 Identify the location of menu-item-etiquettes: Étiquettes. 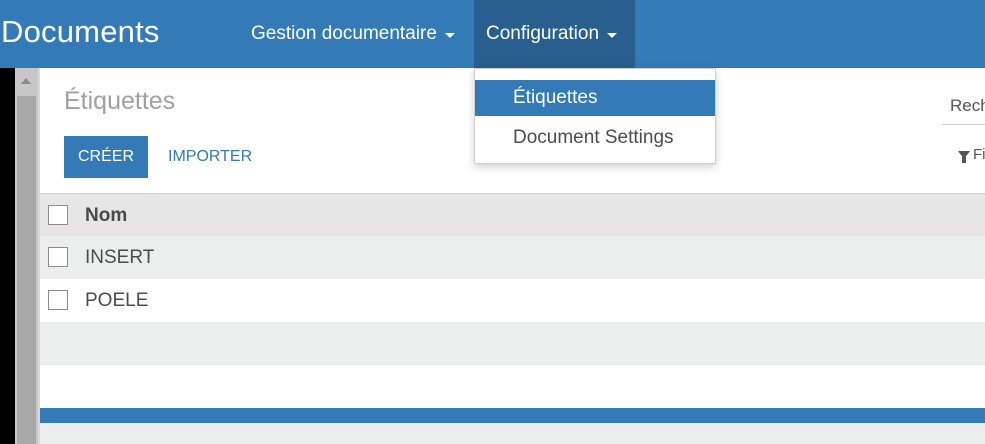
(595, 98).